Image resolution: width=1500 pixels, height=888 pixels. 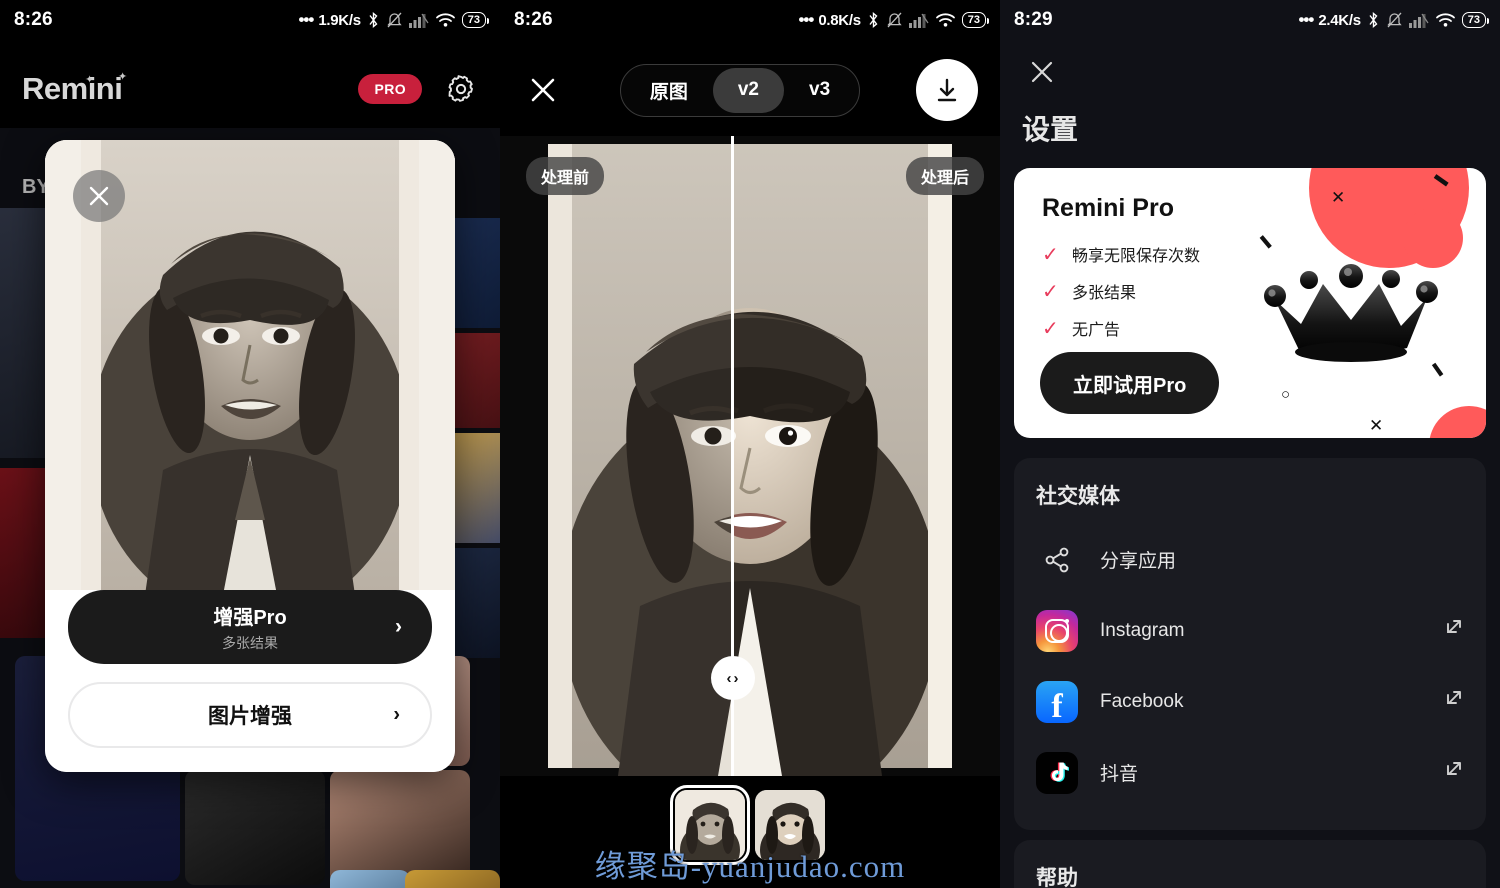 I want to click on compare-close-button, so click(x=543, y=90).